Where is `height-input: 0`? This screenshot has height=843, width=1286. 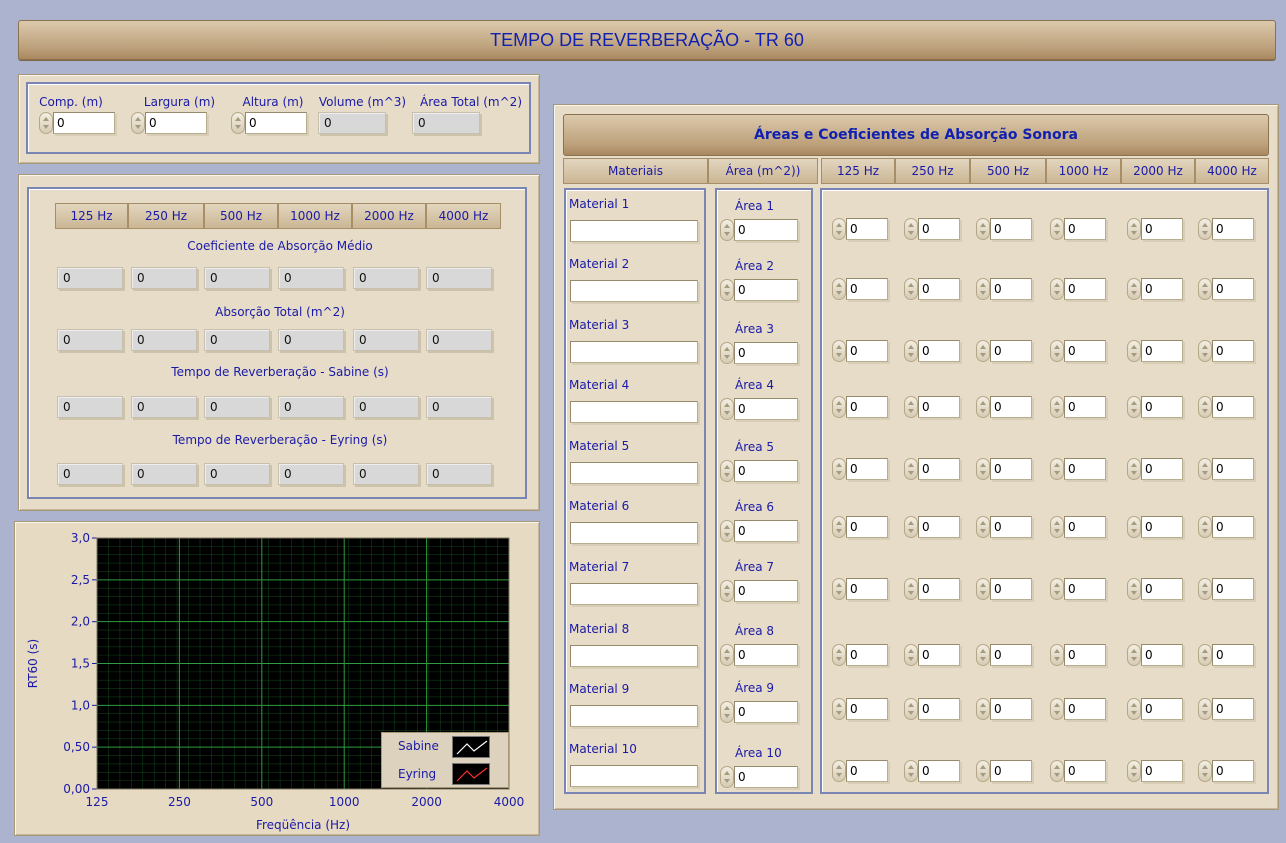 height-input: 0 is located at coordinates (276, 123).